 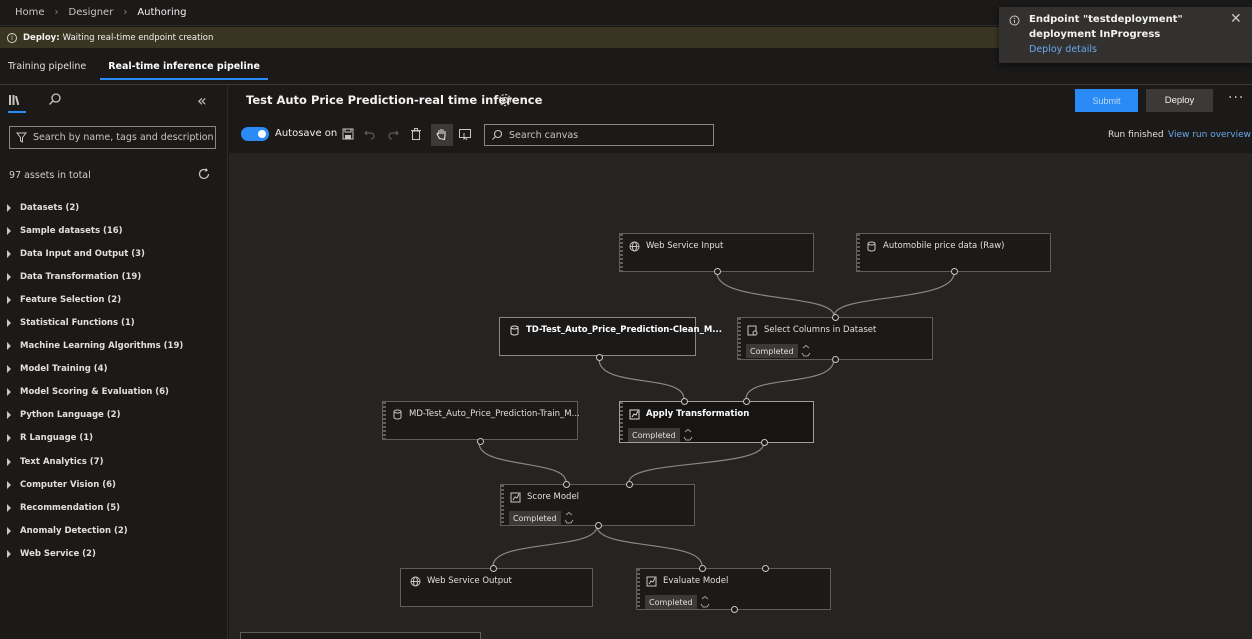 What do you see at coordinates (47, 68) in the screenshot?
I see `tab-training-pipeline: Training pipeline` at bounding box center [47, 68].